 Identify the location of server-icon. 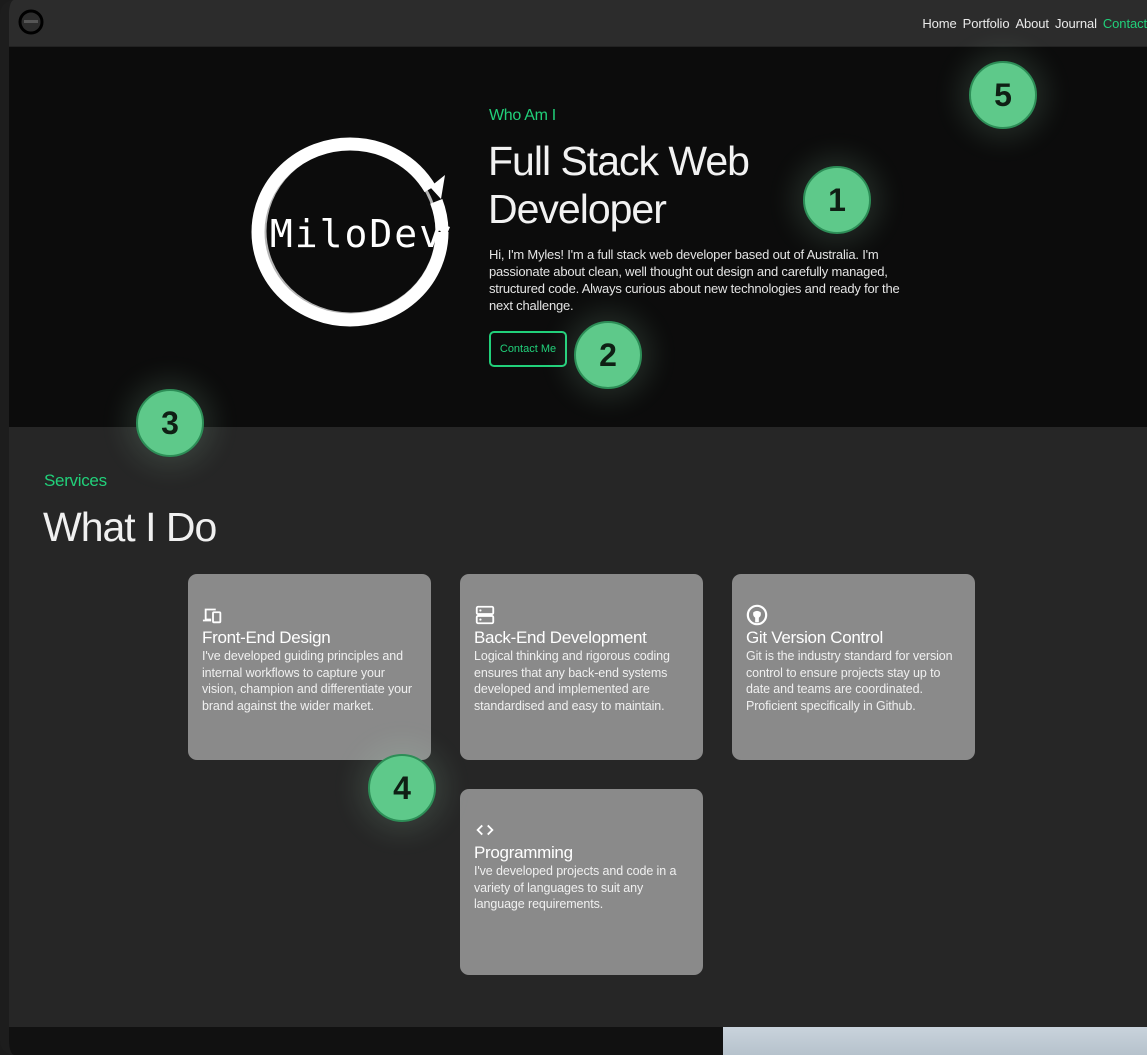
(485, 615).